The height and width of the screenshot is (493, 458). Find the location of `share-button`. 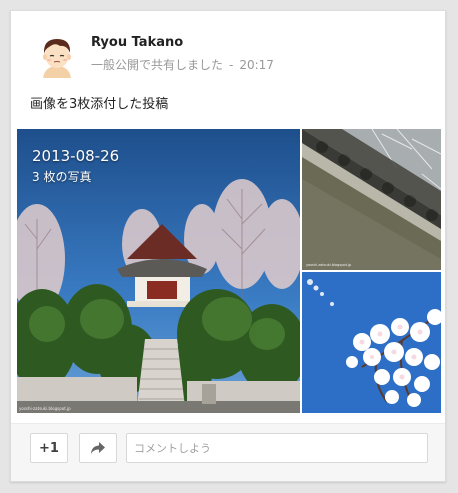

share-button is located at coordinates (98, 448).